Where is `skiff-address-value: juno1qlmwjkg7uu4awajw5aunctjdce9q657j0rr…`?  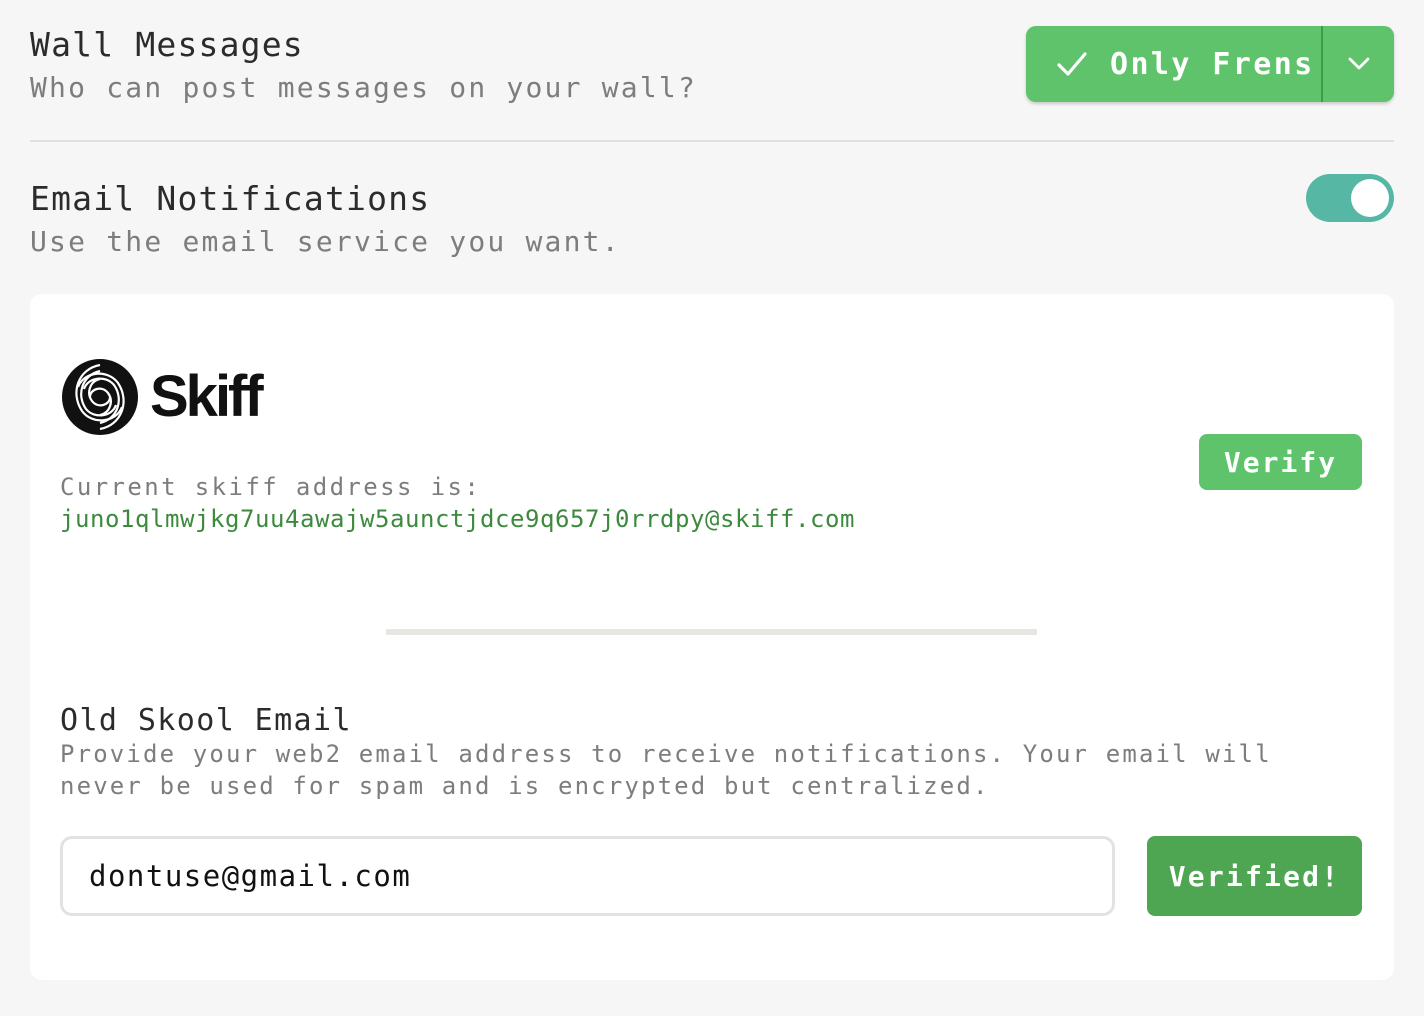
skiff-address-value: juno1qlmwjkg7uu4awajw5aunctjdce9q657j0rr… is located at coordinates (457, 519).